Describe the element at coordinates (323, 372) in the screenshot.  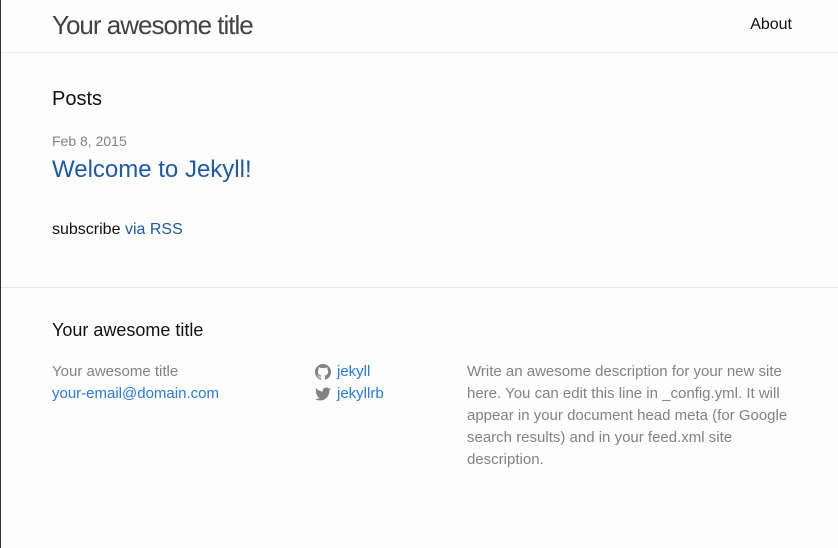
I see `github-icon` at that location.